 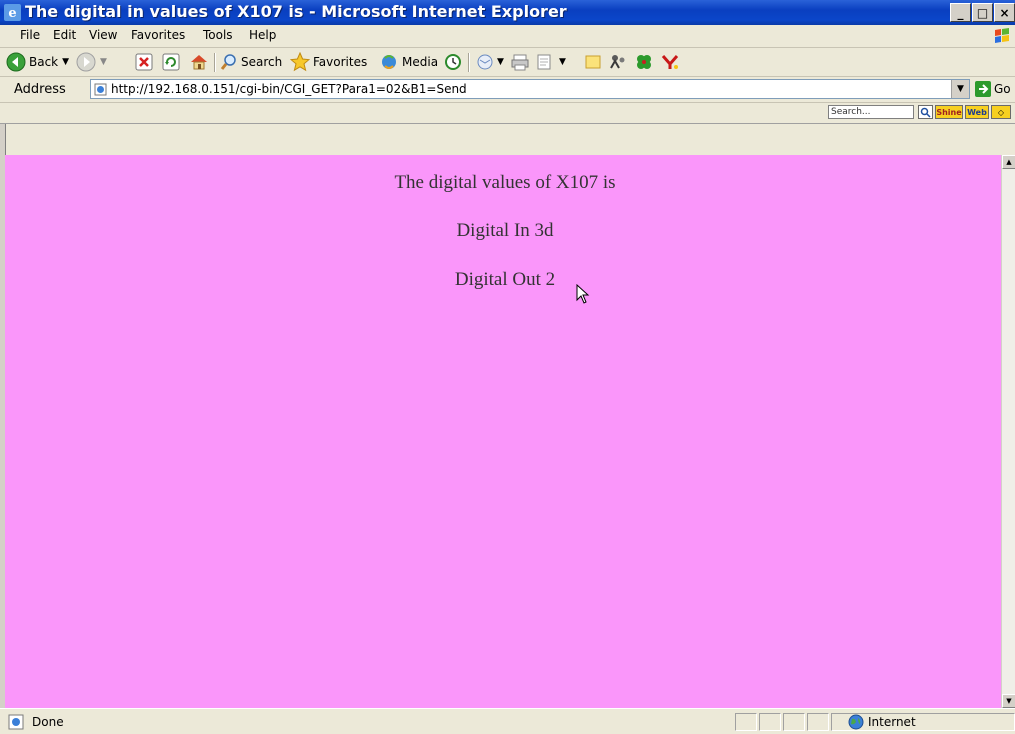 I want to click on search-icon, so click(x=228, y=62).